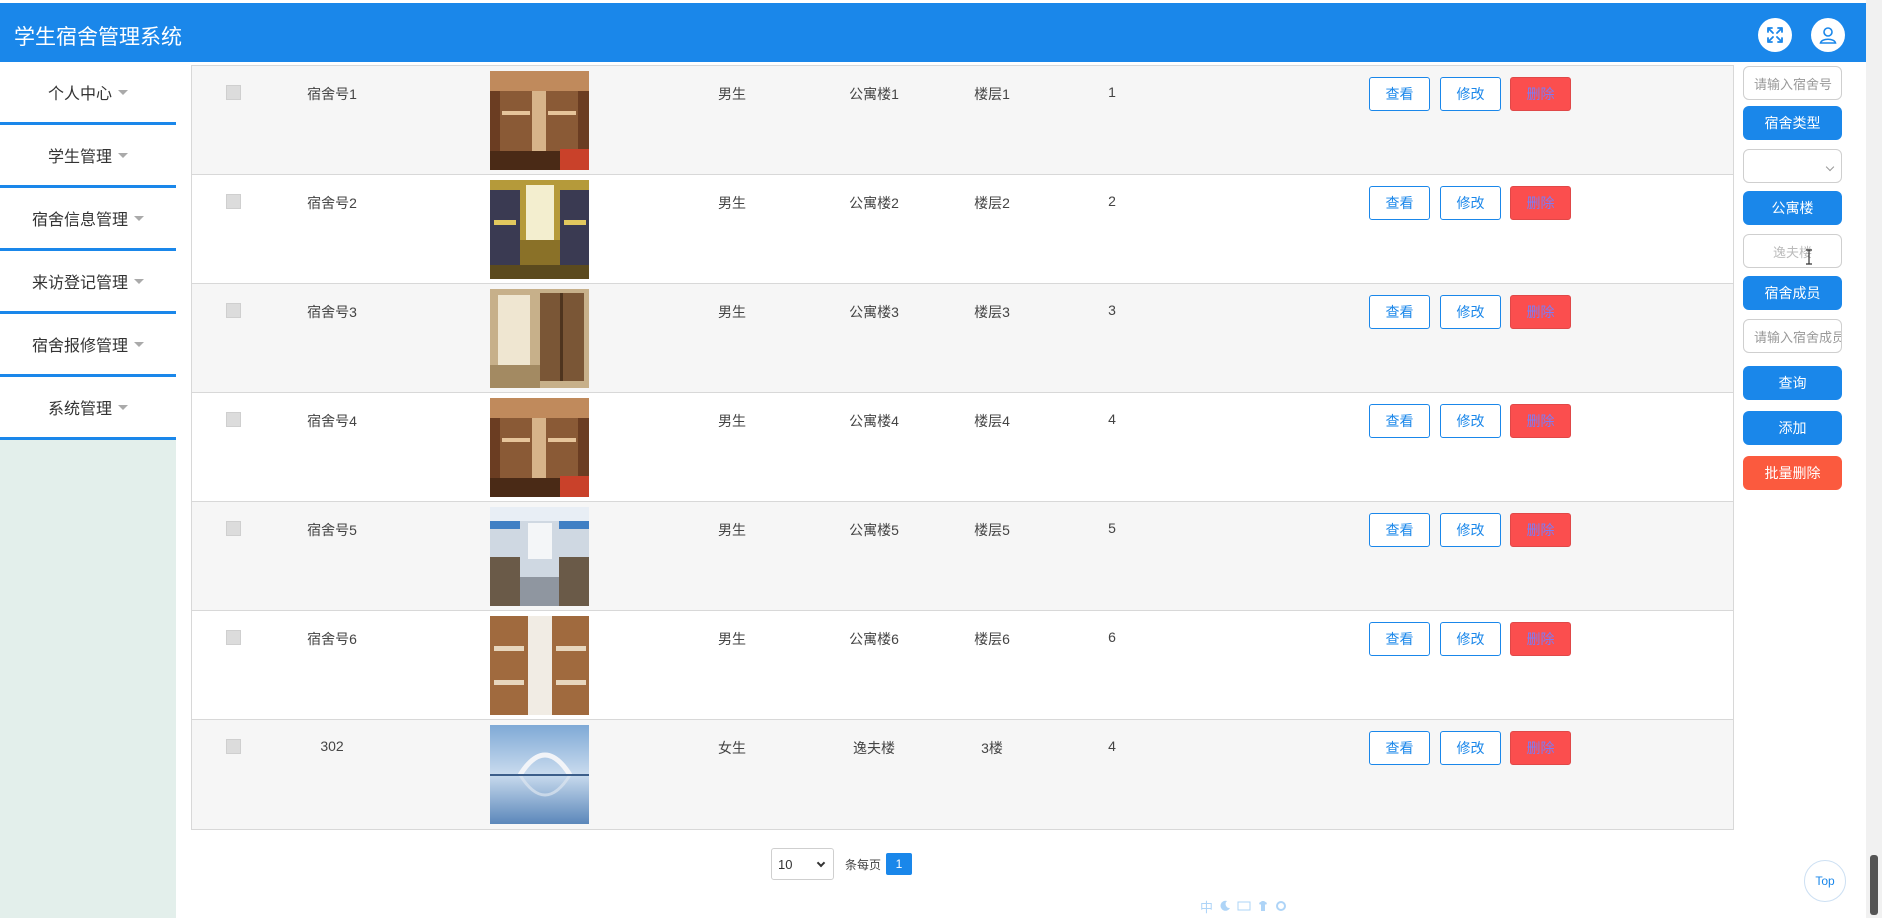 This screenshot has width=1882, height=918. Describe the element at coordinates (962, 338) in the screenshot. I see `table-row: 宿舍号3 男生 公寓楼3 楼层3 3 查看 修改 删除` at that location.